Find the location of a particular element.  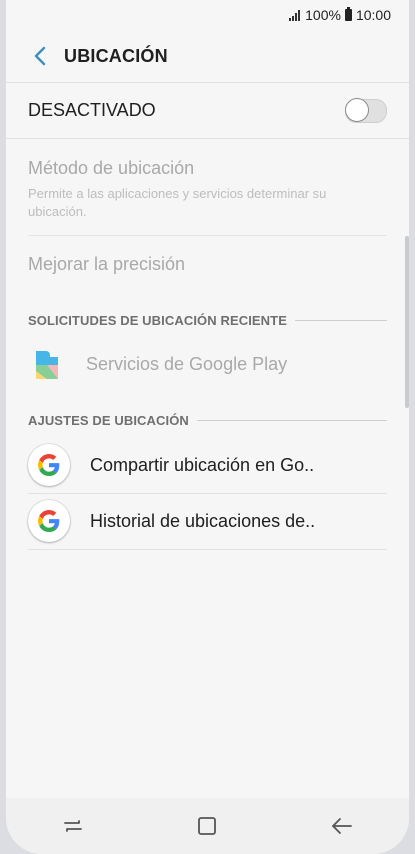

improve-accuracy-item: Mejorar la precisión is located at coordinates (207, 264).